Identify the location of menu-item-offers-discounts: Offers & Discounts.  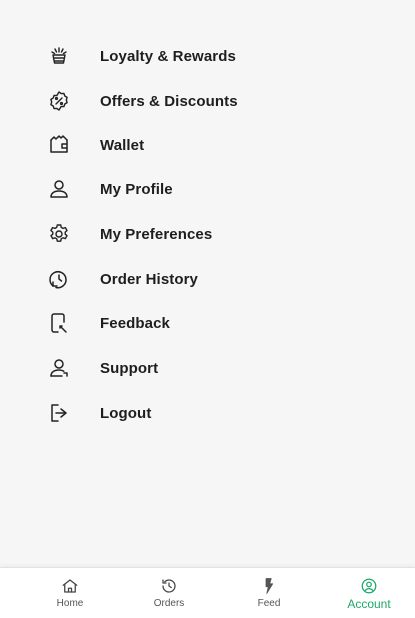
(207, 101).